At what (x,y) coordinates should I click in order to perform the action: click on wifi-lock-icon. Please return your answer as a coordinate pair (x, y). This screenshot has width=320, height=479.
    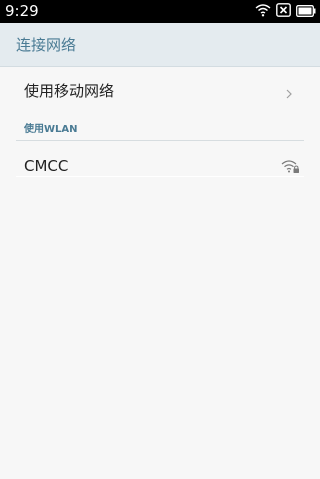
    Looking at the image, I should click on (290, 168).